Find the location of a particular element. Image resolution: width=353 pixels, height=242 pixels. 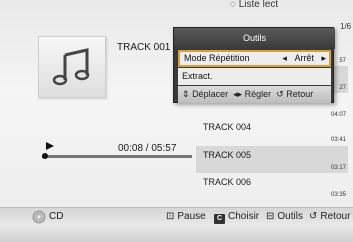

popup-hints: ⇕ Déplacer ◂▸ Régler ↺ Retour is located at coordinates (254, 94).